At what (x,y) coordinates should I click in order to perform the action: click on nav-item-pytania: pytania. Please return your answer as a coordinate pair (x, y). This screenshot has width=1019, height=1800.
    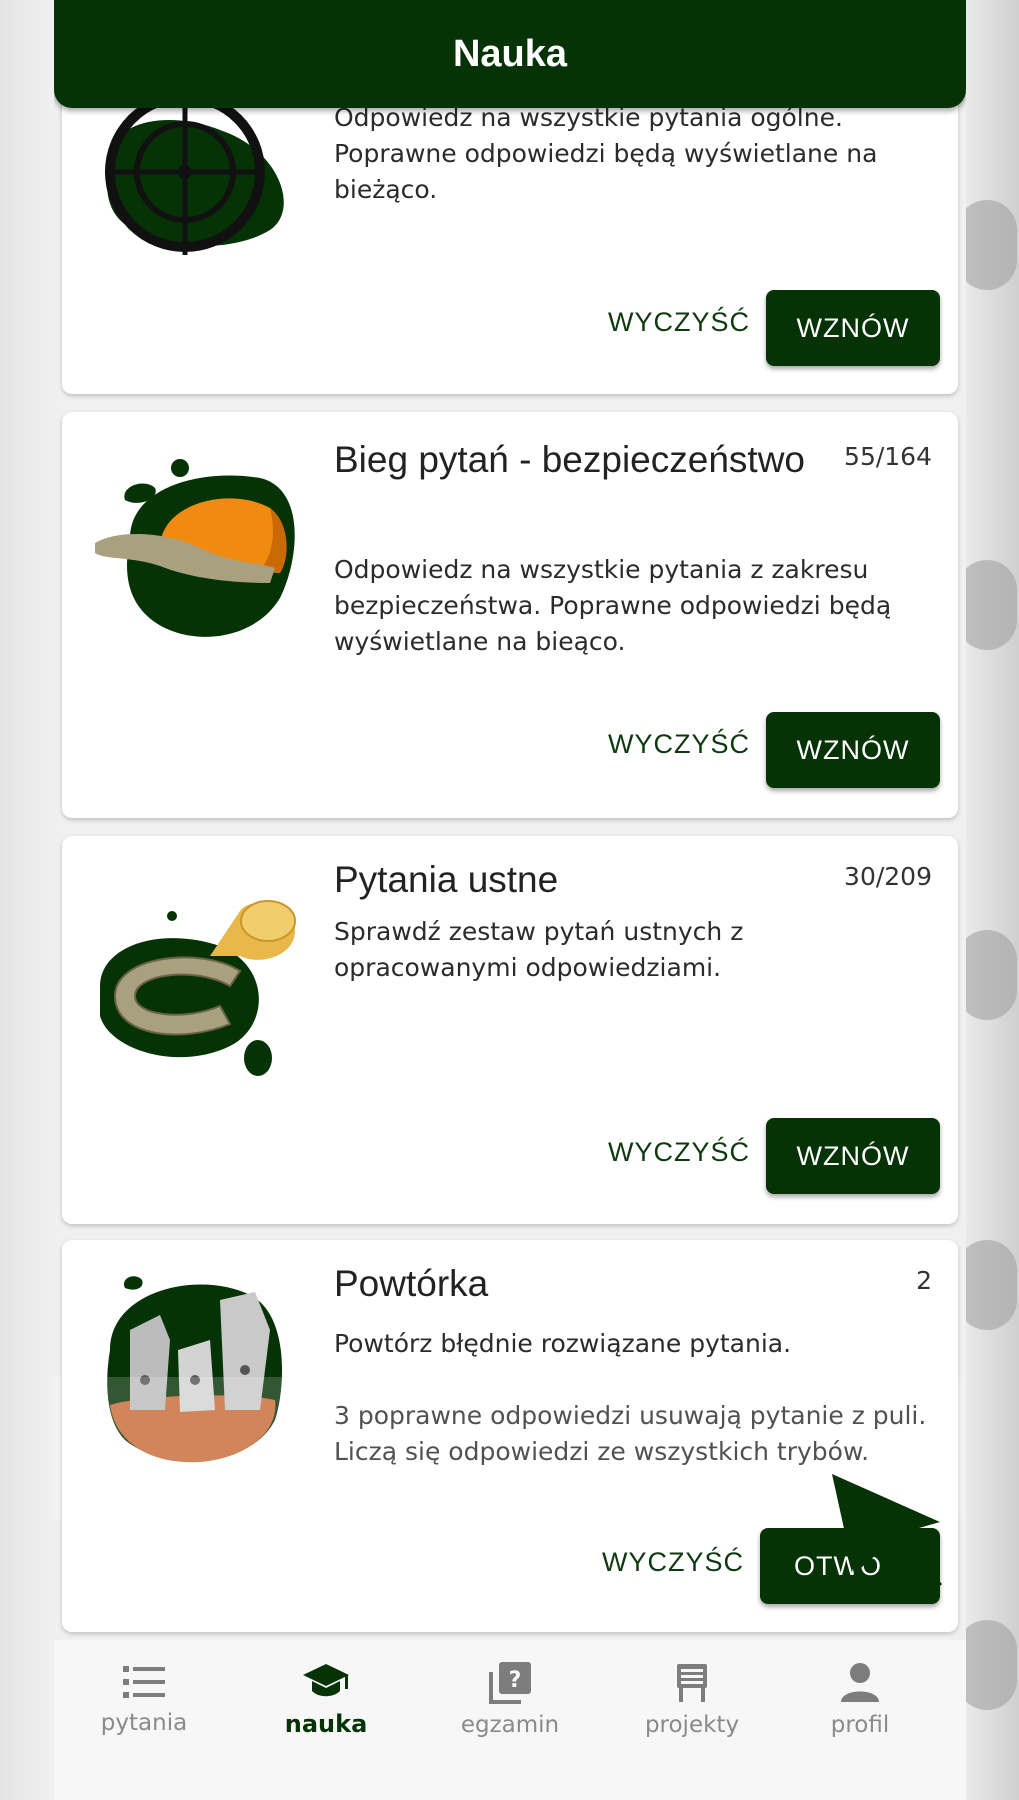
    Looking at the image, I should click on (144, 1698).